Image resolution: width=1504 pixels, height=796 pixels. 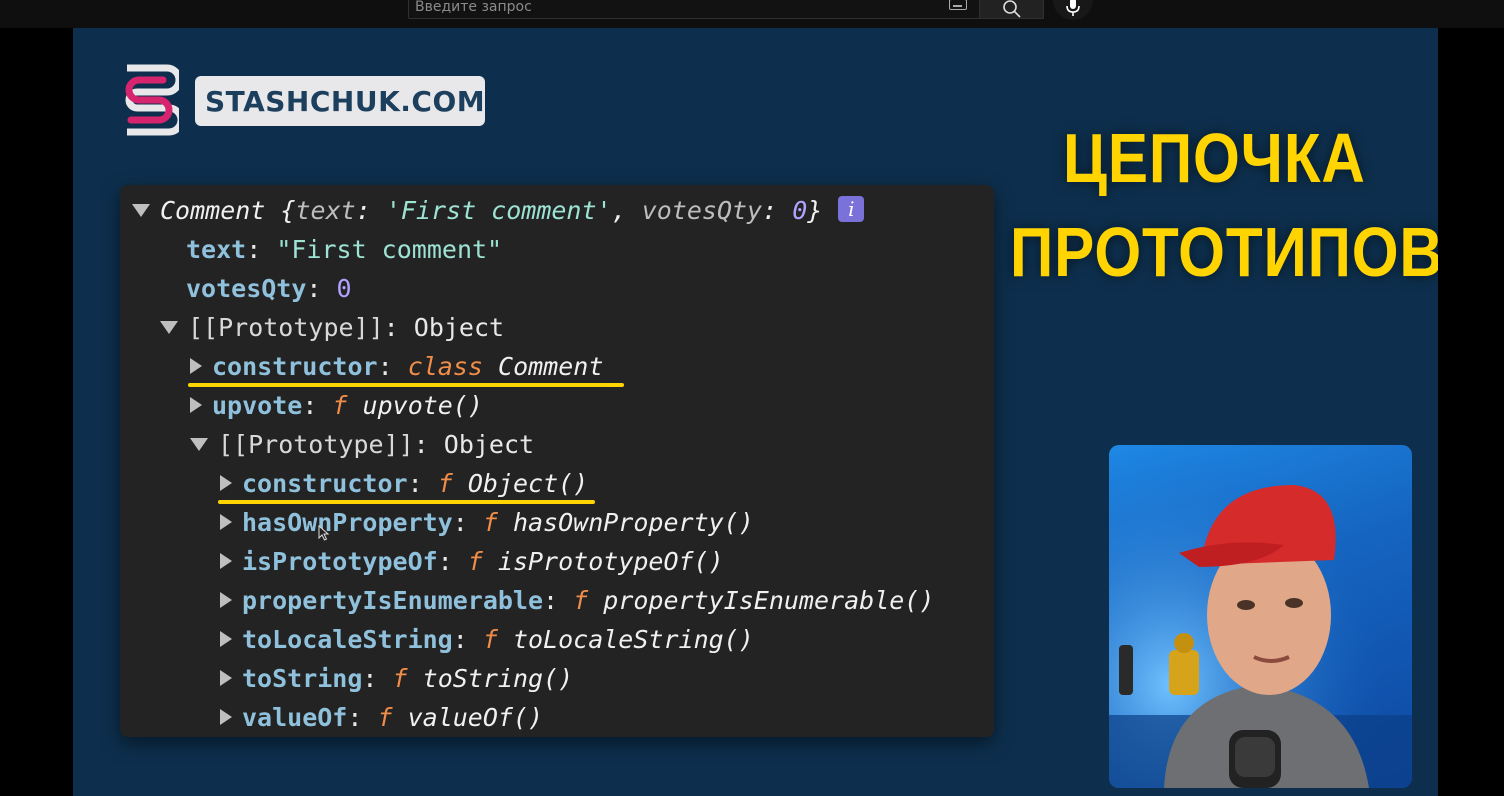 I want to click on voice-search-button, so click(x=1073, y=10).